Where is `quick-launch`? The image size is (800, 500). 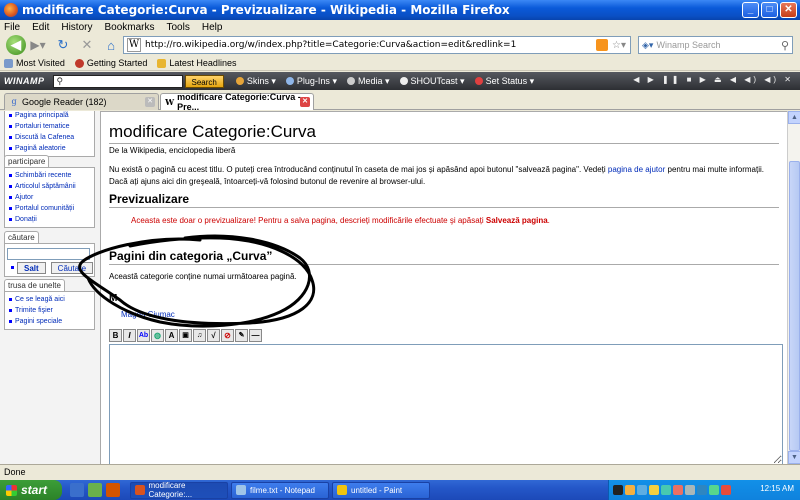 quick-launch is located at coordinates (95, 490).